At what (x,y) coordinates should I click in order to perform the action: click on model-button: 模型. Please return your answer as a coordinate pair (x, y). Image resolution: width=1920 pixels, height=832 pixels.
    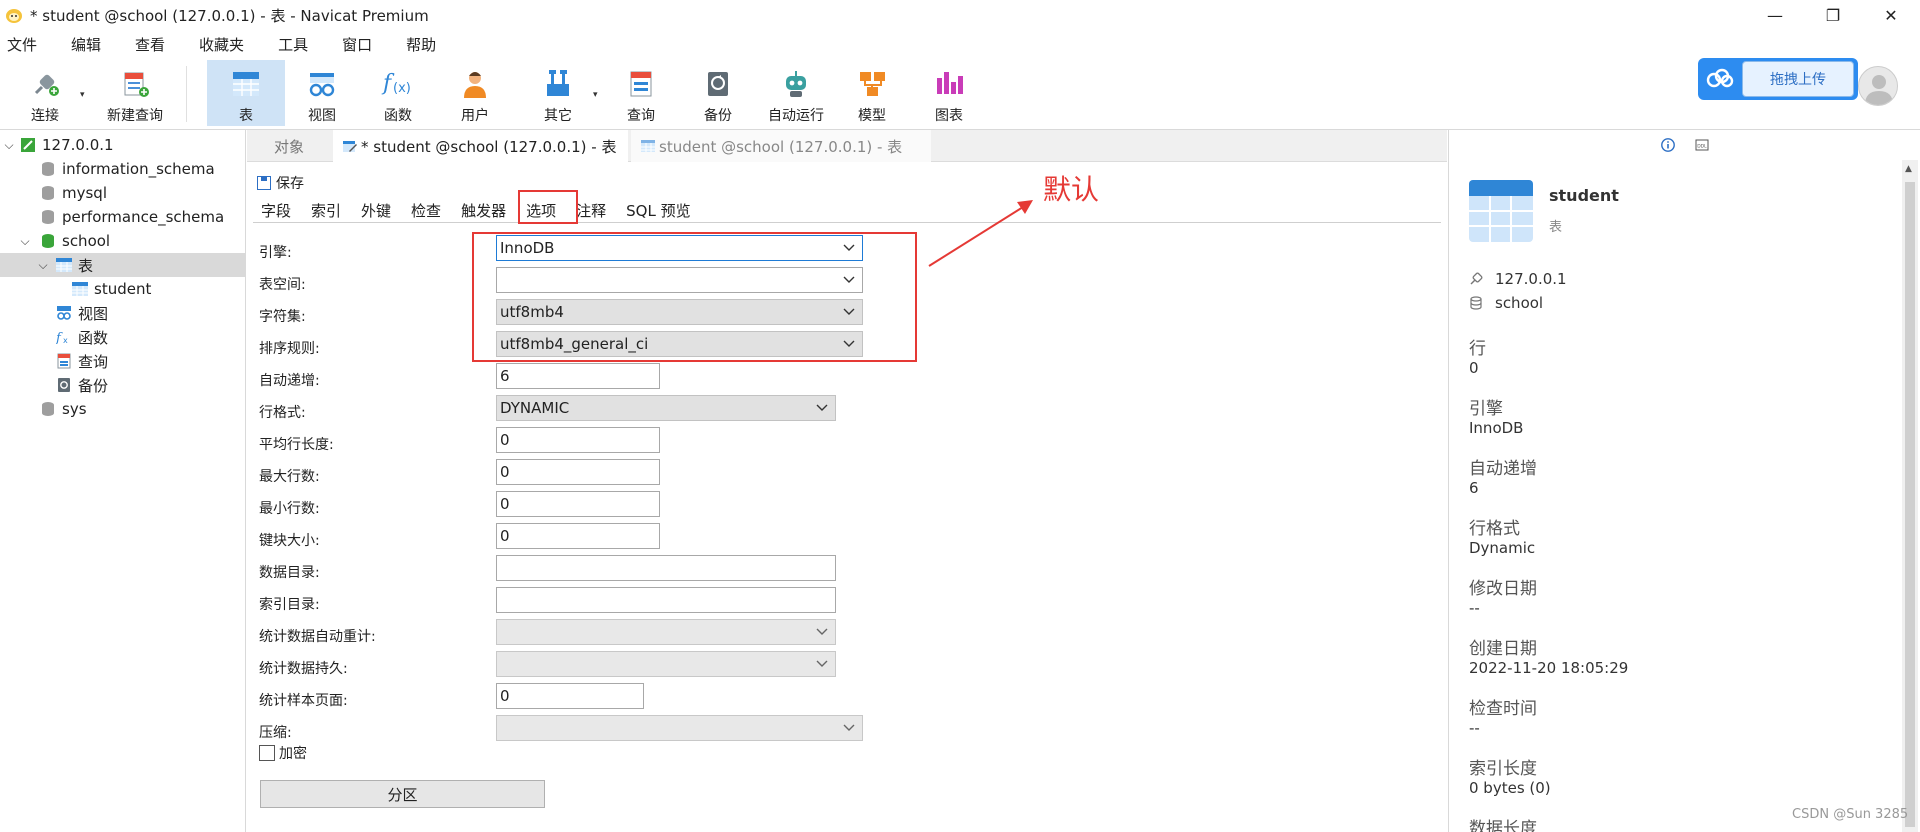
    Looking at the image, I should click on (872, 93).